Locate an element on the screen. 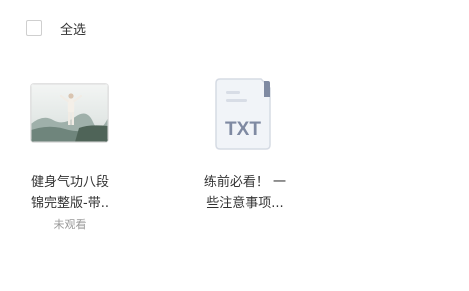  watch-status-label: 未观看 is located at coordinates (70, 224).